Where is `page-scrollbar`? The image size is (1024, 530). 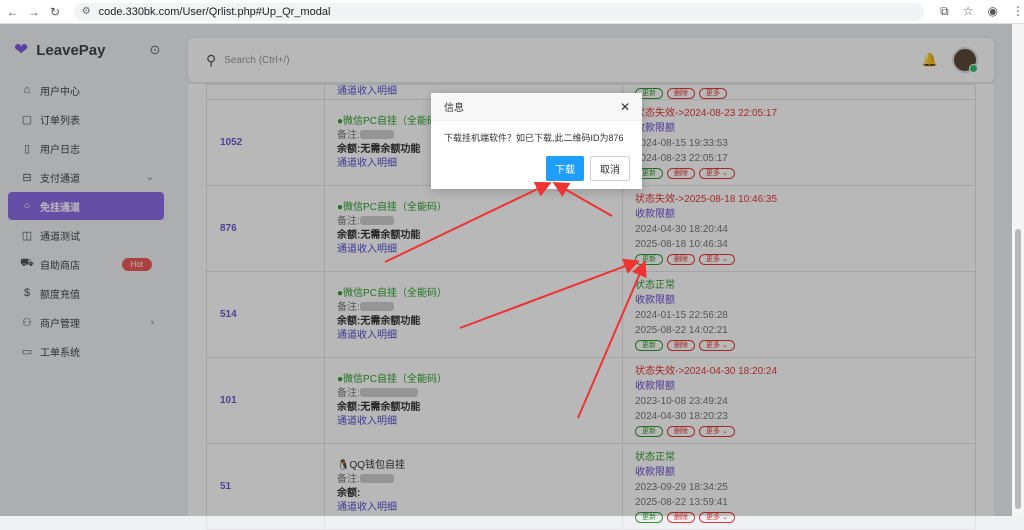
page-scrollbar is located at coordinates (1018, 270).